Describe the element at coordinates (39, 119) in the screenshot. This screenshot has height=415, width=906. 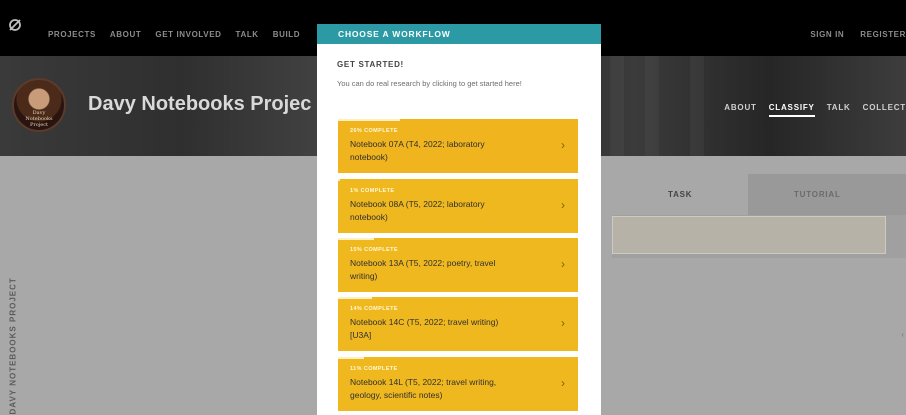
I see `project-avatar-label: Davy Notebooks Project` at that location.